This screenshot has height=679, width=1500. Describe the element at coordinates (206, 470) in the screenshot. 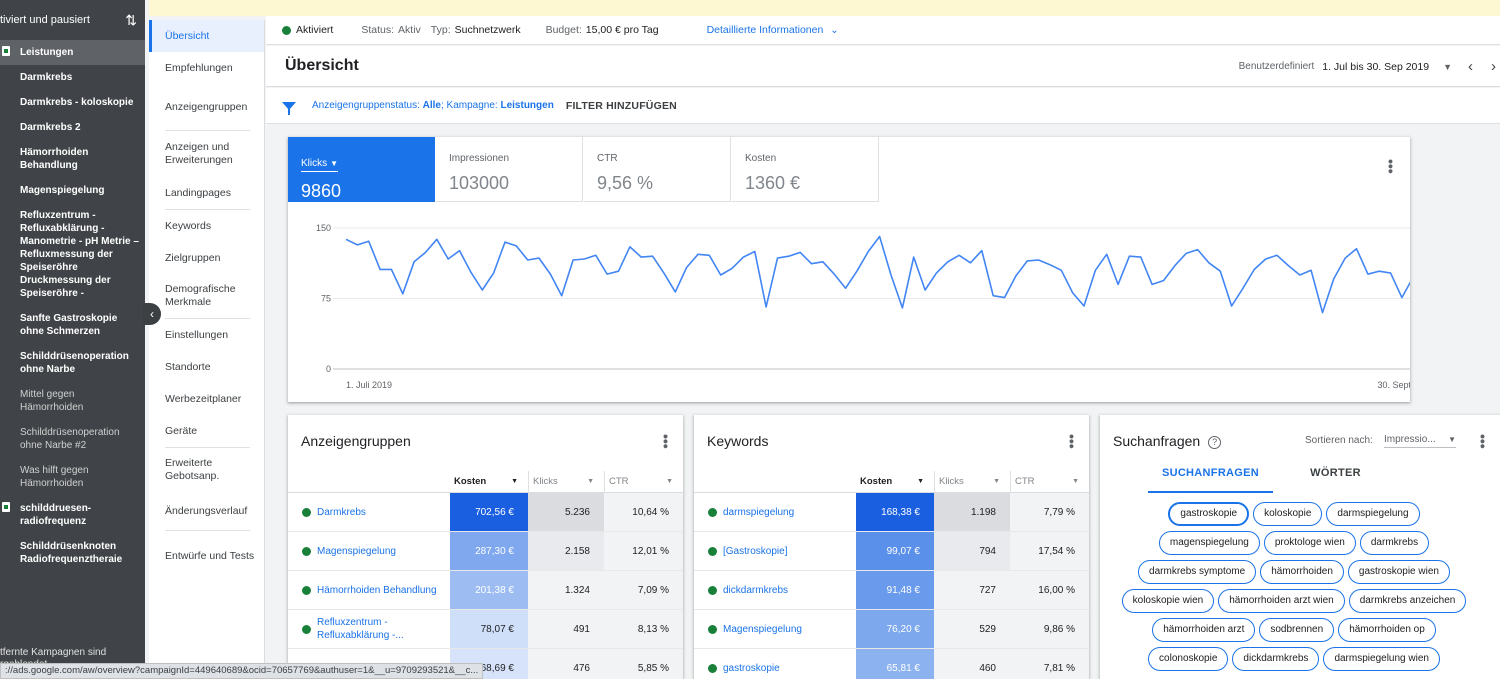

I see `nav-item: Erweiterte Gebotsanp.` at that location.